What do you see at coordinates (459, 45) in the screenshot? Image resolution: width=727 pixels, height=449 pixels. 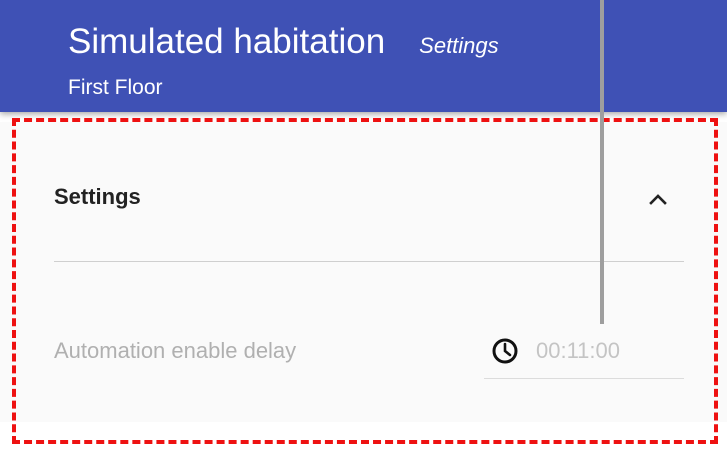 I see `page-subtitle: Settings` at bounding box center [459, 45].